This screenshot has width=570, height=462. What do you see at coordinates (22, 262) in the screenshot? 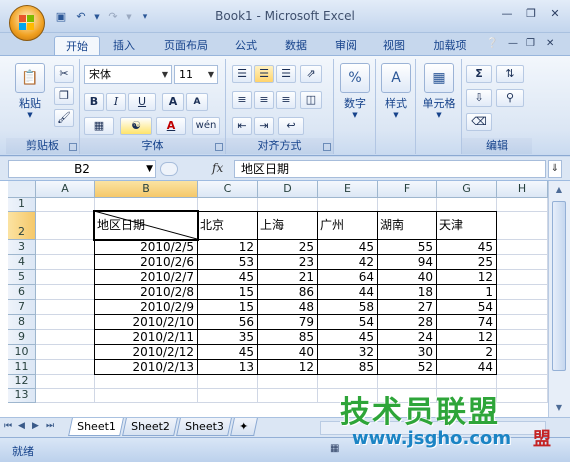
I see `row-header-4: 4` at bounding box center [22, 262].